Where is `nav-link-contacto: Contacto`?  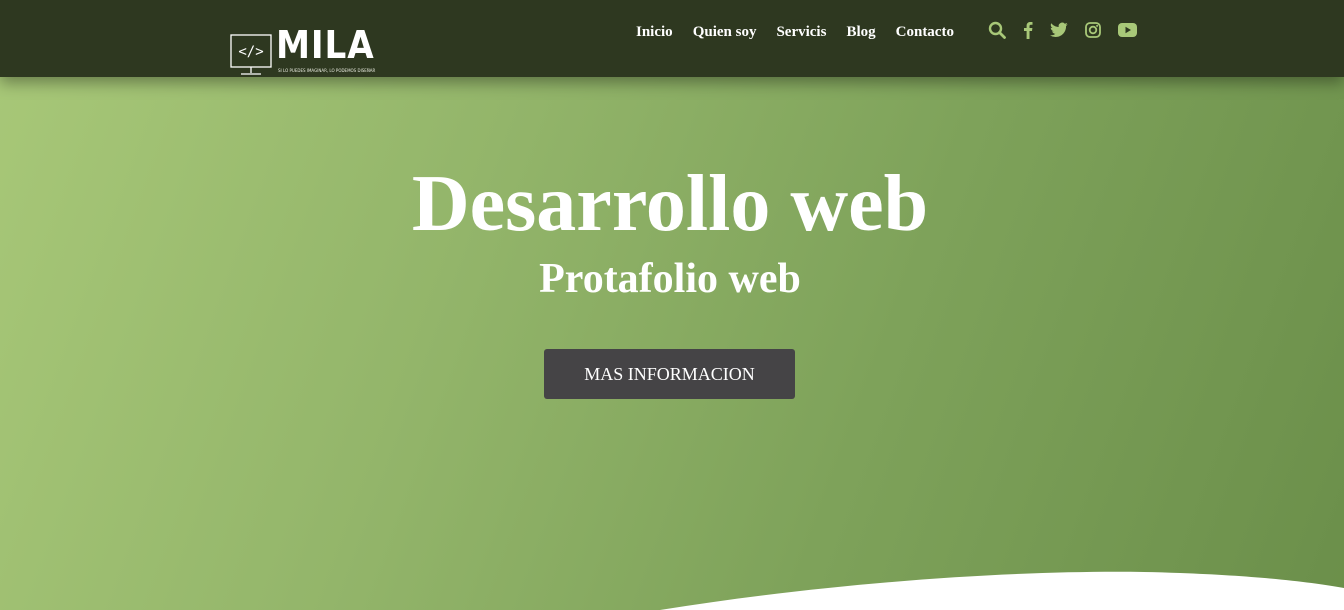
nav-link-contacto: Contacto is located at coordinates (925, 32).